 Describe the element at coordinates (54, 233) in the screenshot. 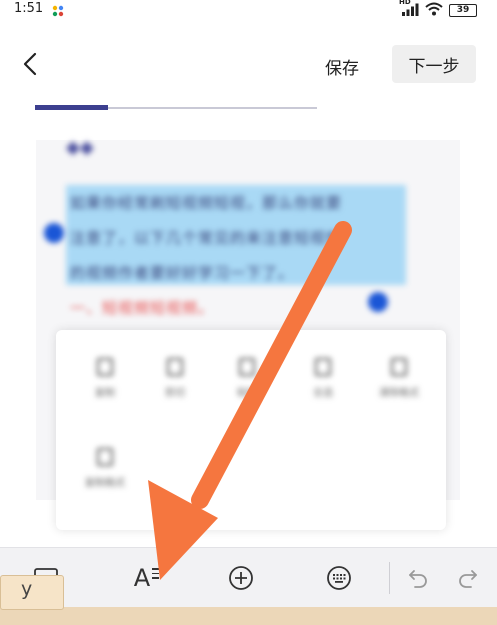

I see `selection-start-handle` at that location.